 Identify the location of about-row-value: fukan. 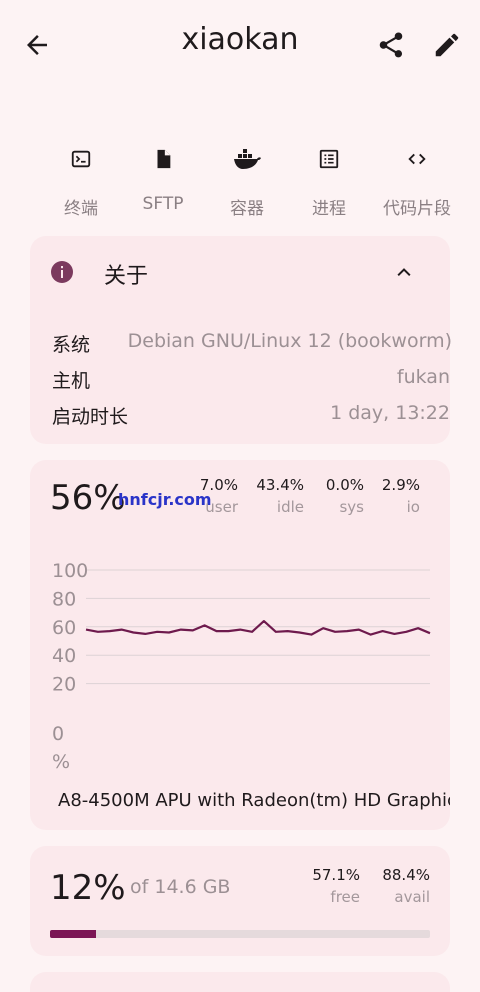
(423, 377).